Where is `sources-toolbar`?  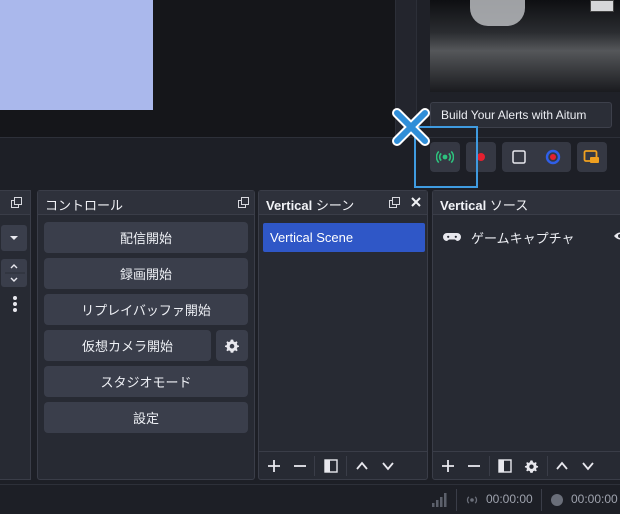
sources-toolbar is located at coordinates (526, 465).